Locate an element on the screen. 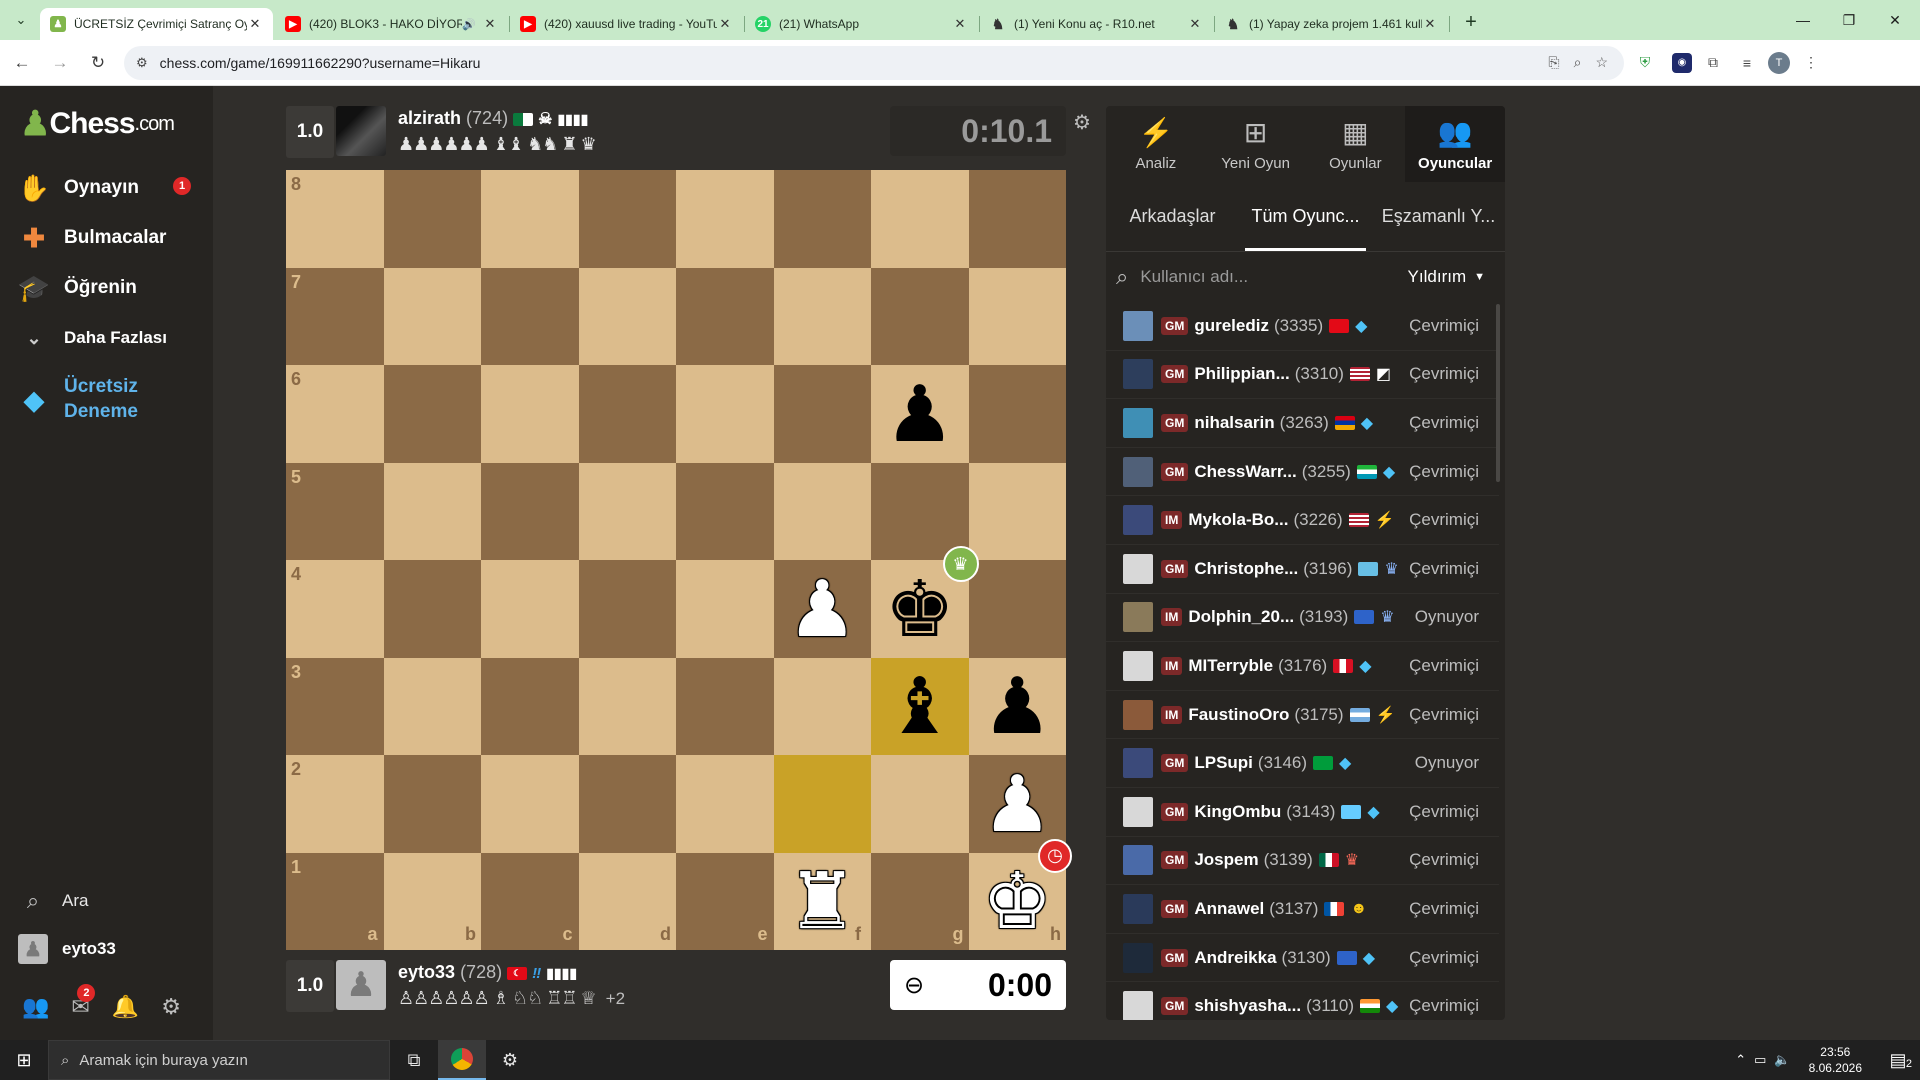  bookmark-star-icon: ☆ is located at coordinates (1601, 62).